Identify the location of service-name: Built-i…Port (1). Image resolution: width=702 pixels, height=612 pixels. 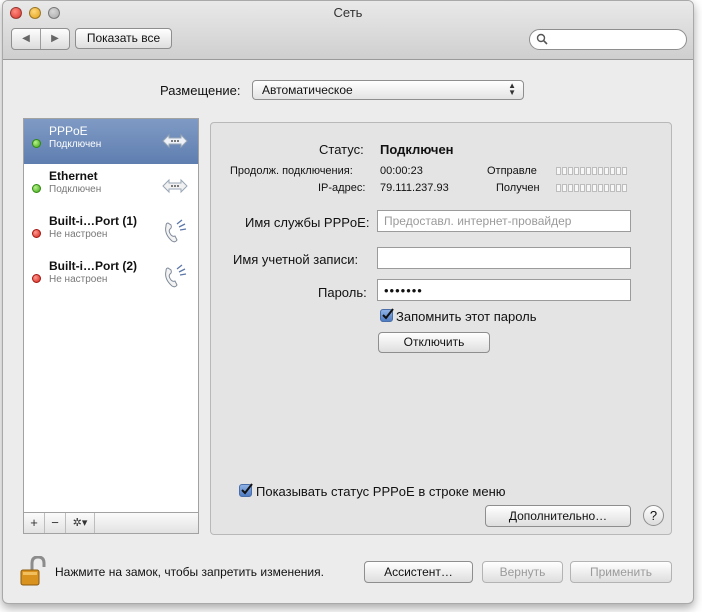
(93, 221).